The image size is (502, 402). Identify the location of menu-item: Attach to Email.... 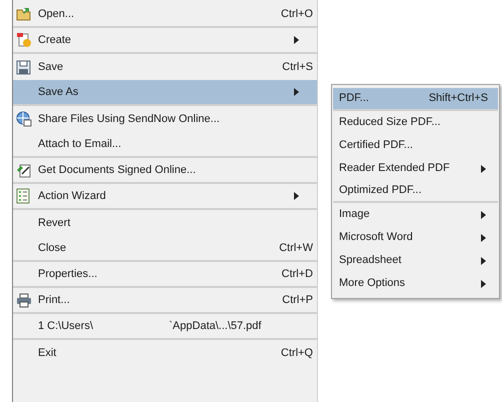
(165, 145).